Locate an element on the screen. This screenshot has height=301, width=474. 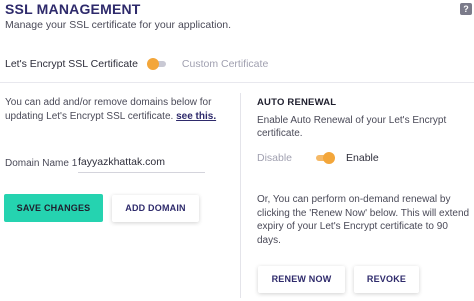
enable-label: Enable is located at coordinates (362, 158).